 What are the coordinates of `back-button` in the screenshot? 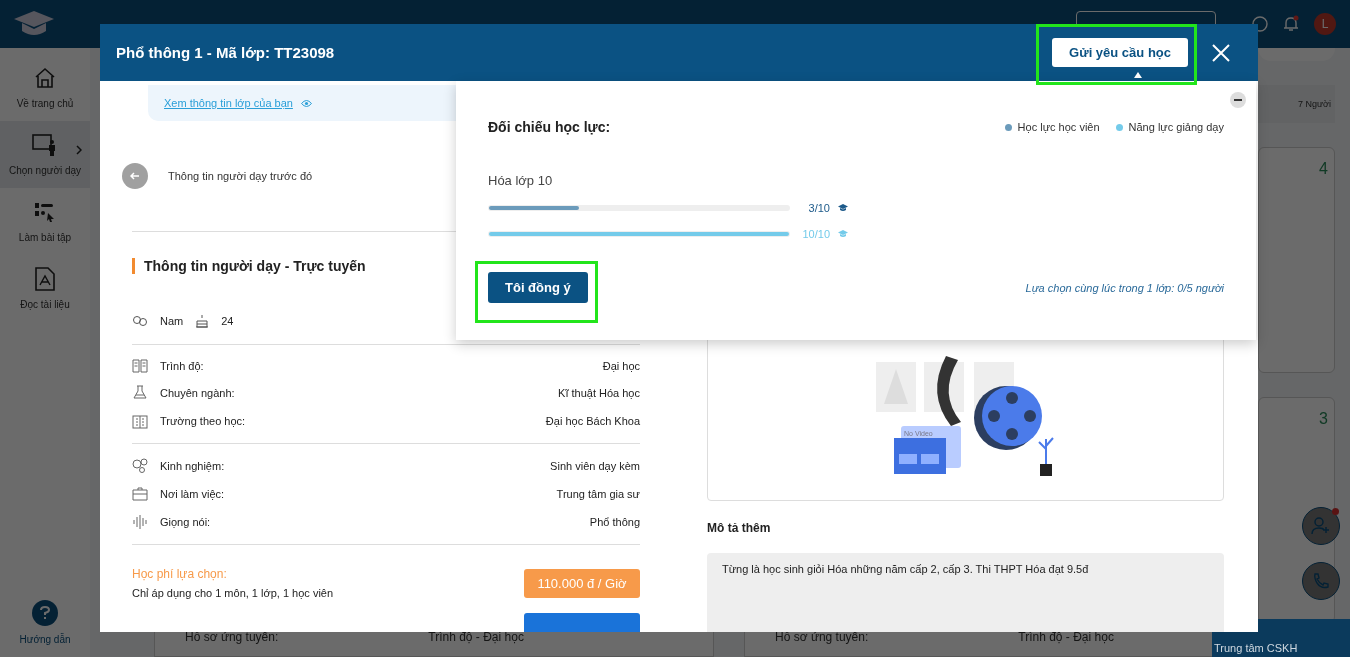 It's located at (135, 176).